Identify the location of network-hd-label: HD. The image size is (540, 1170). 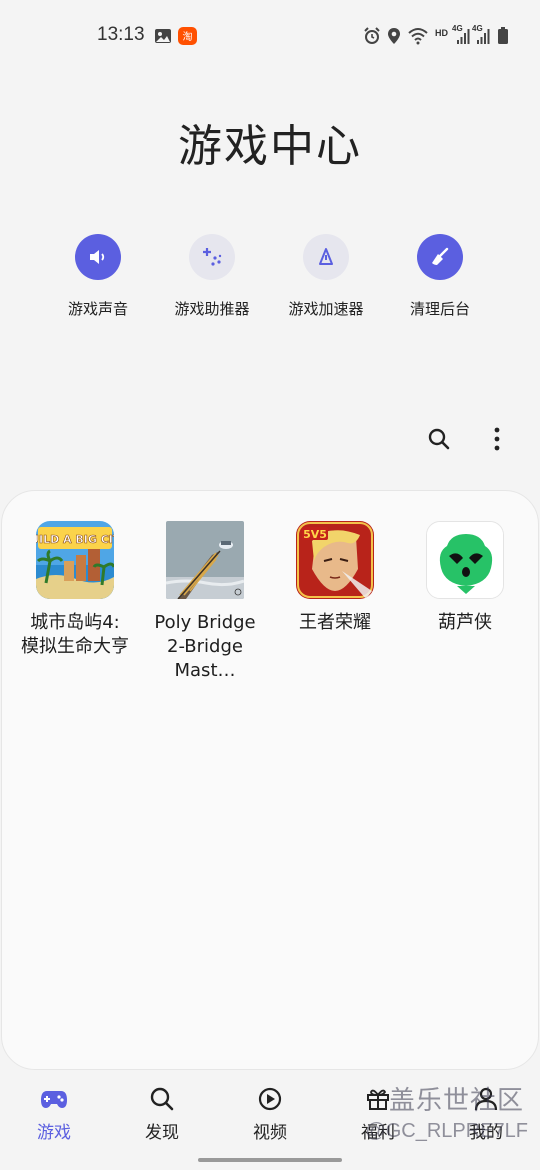
(441, 33).